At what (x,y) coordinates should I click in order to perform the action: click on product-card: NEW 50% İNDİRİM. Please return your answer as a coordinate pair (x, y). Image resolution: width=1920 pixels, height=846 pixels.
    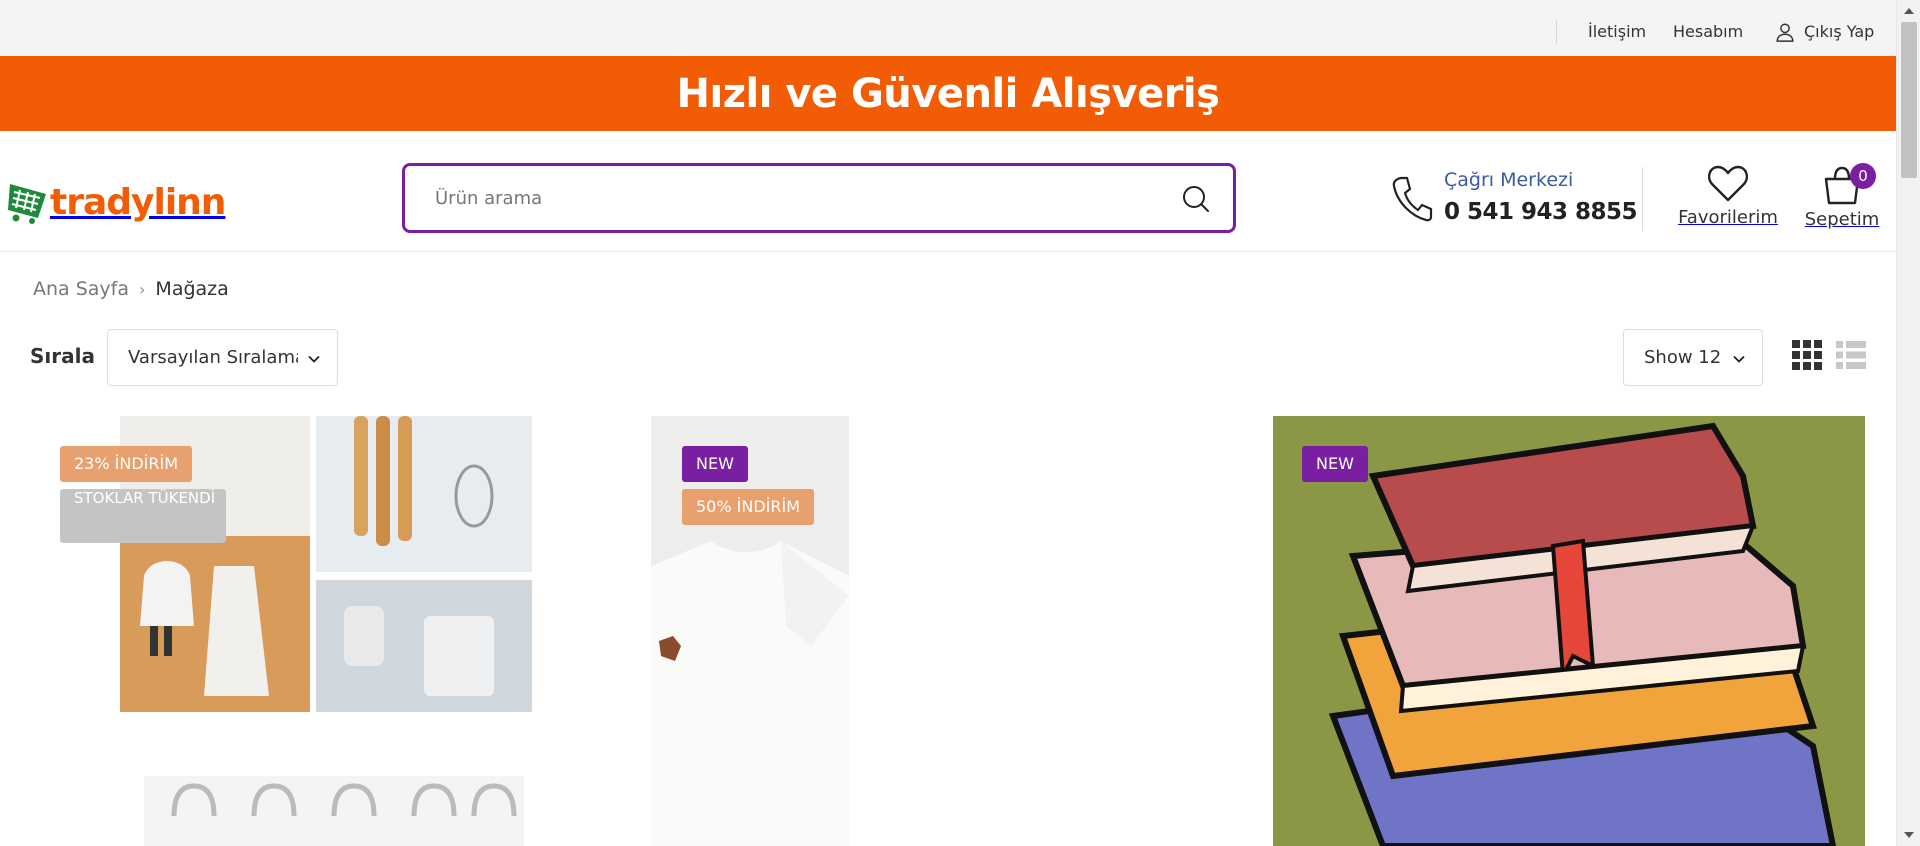
    Looking at the image, I should click on (750, 631).